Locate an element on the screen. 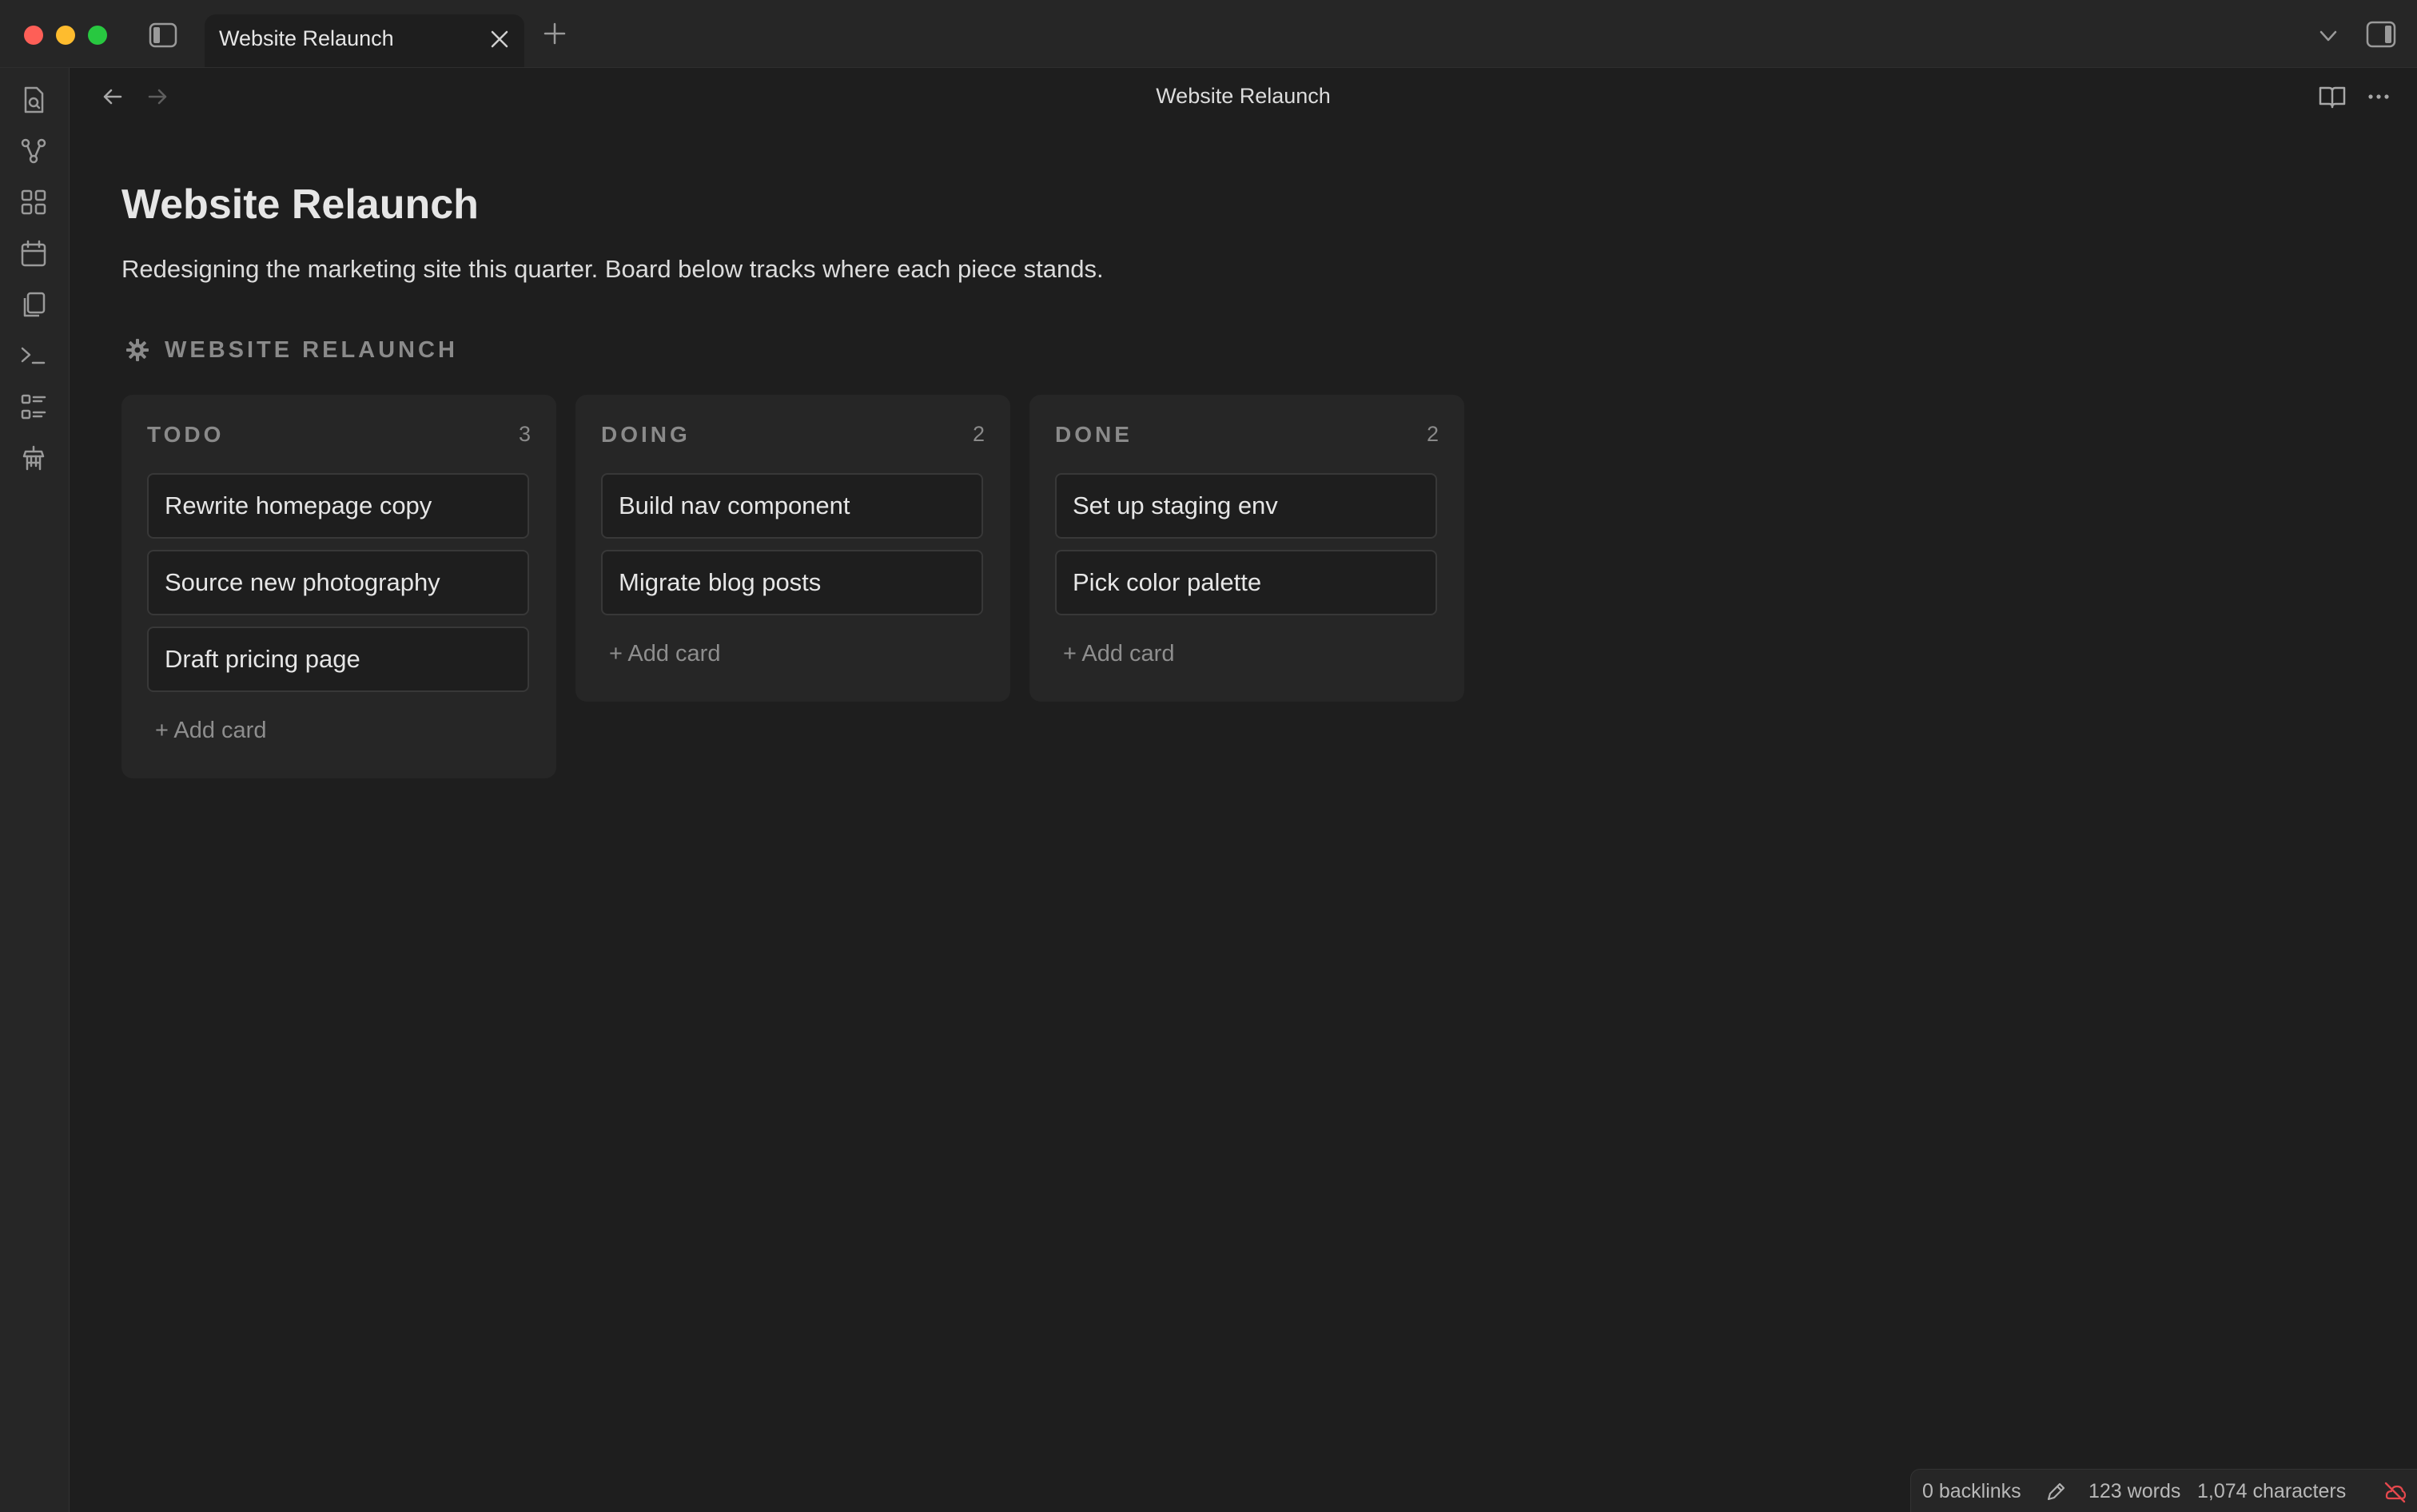 This screenshot has height=1512, width=2417. view-header-title: Website Relaunch is located at coordinates (1243, 96).